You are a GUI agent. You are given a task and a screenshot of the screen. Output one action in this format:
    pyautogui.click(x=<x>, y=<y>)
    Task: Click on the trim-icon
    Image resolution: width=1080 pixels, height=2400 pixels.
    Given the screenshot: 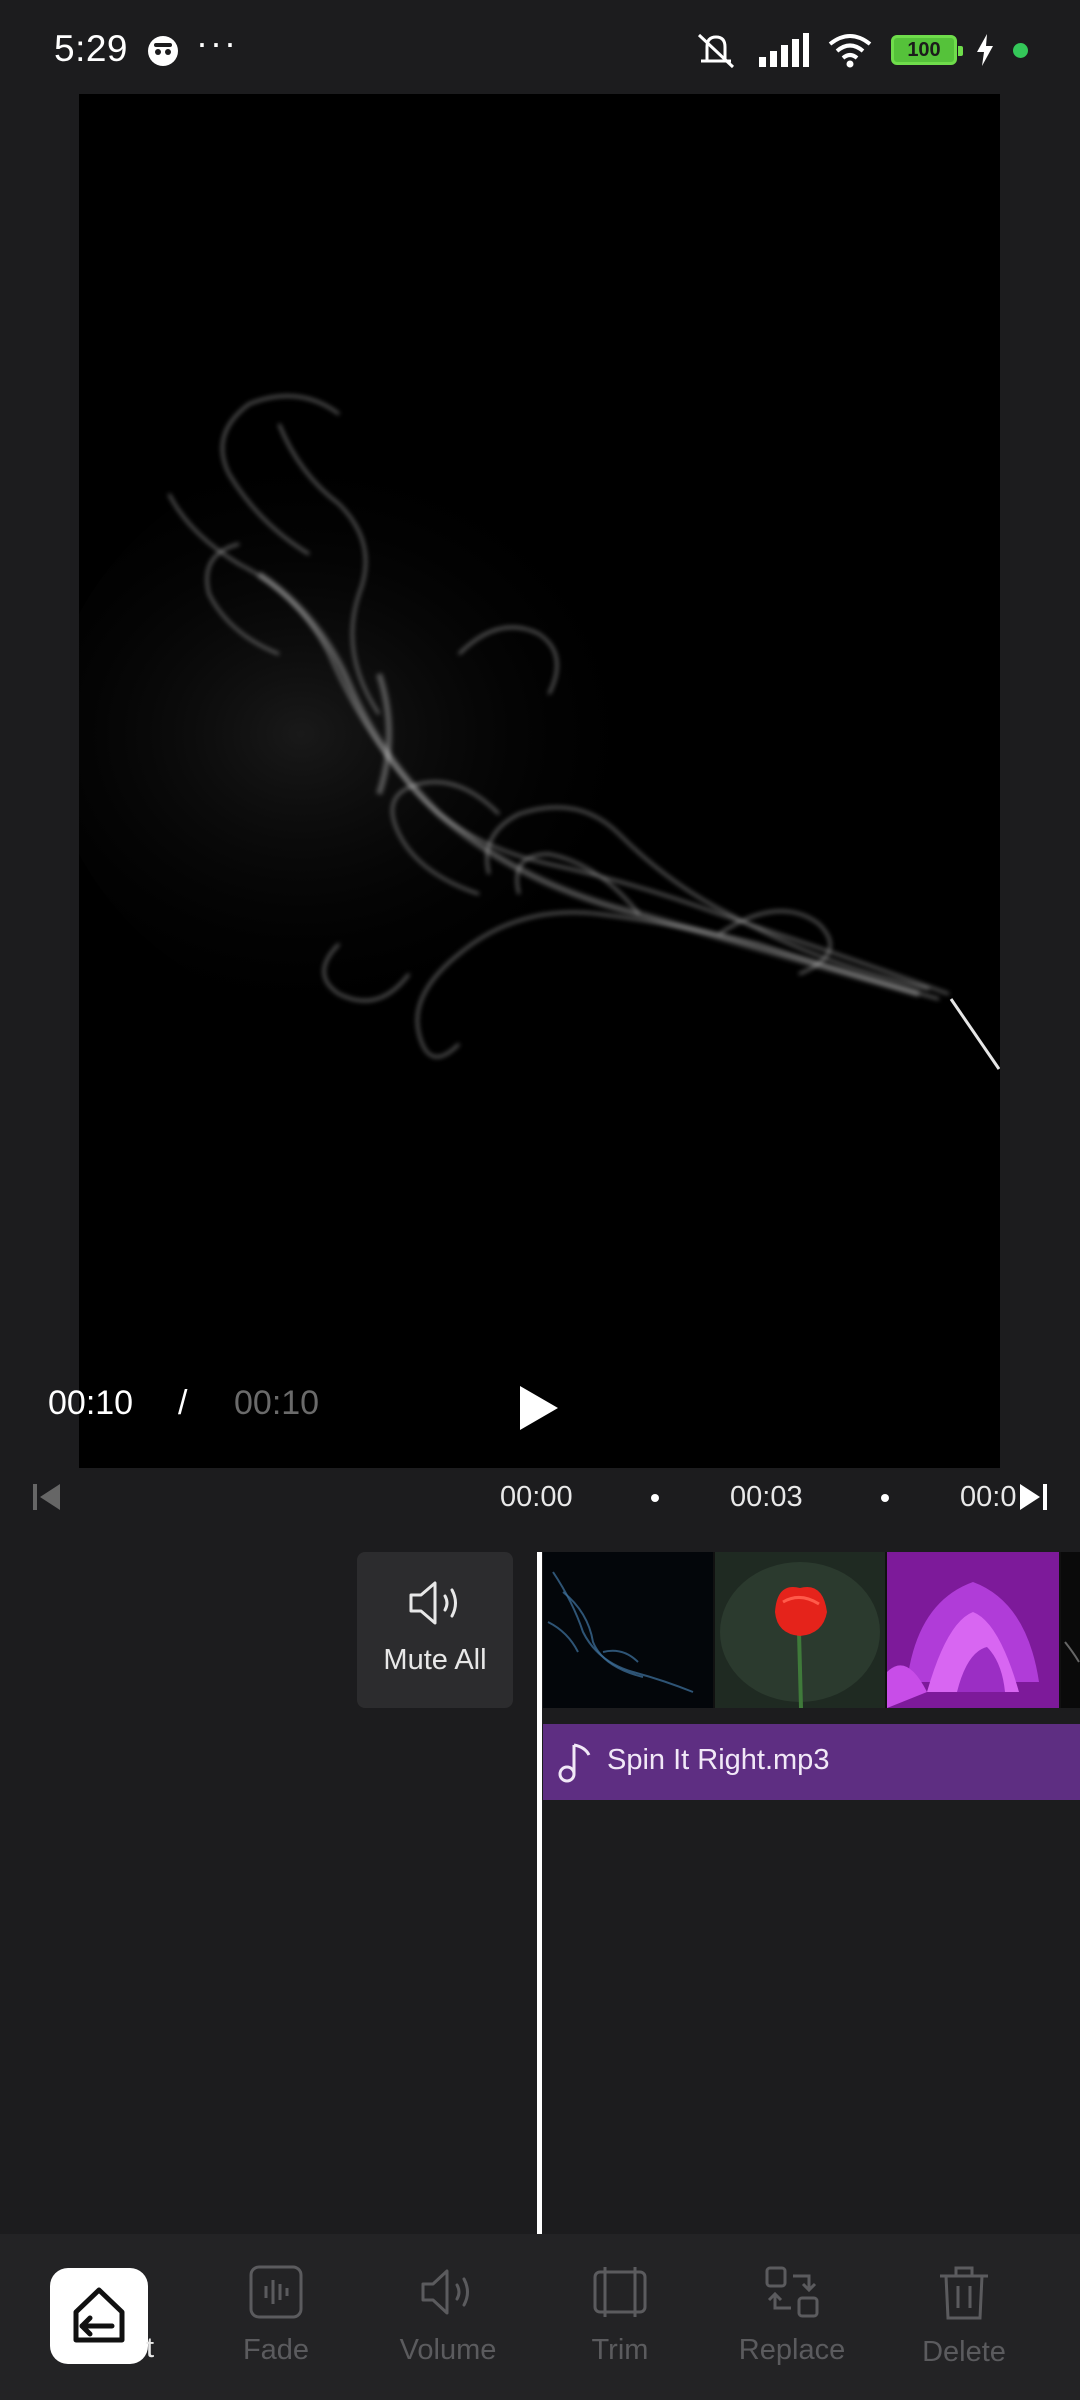 What is the action you would take?
    pyautogui.click(x=620, y=2292)
    